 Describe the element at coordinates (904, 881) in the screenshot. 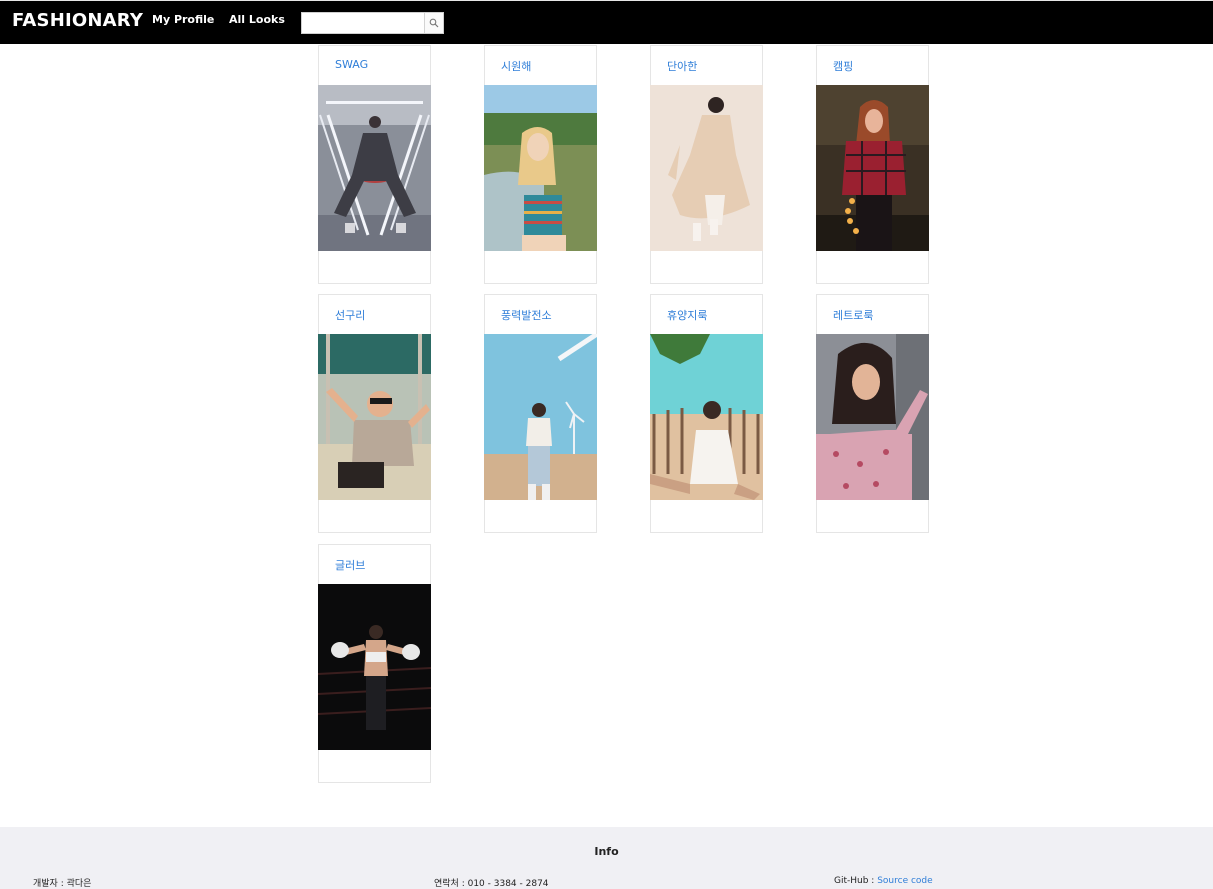

I see `source-code-link: Source code` at that location.